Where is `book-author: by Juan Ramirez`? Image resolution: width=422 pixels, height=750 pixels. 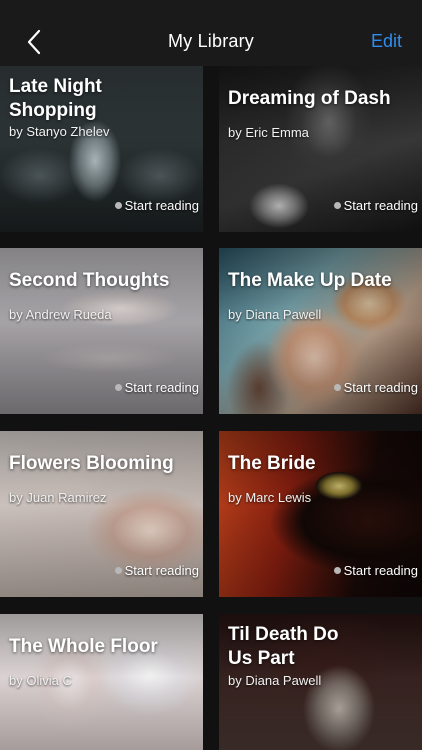 book-author: by Juan Ramirez is located at coordinates (58, 497).